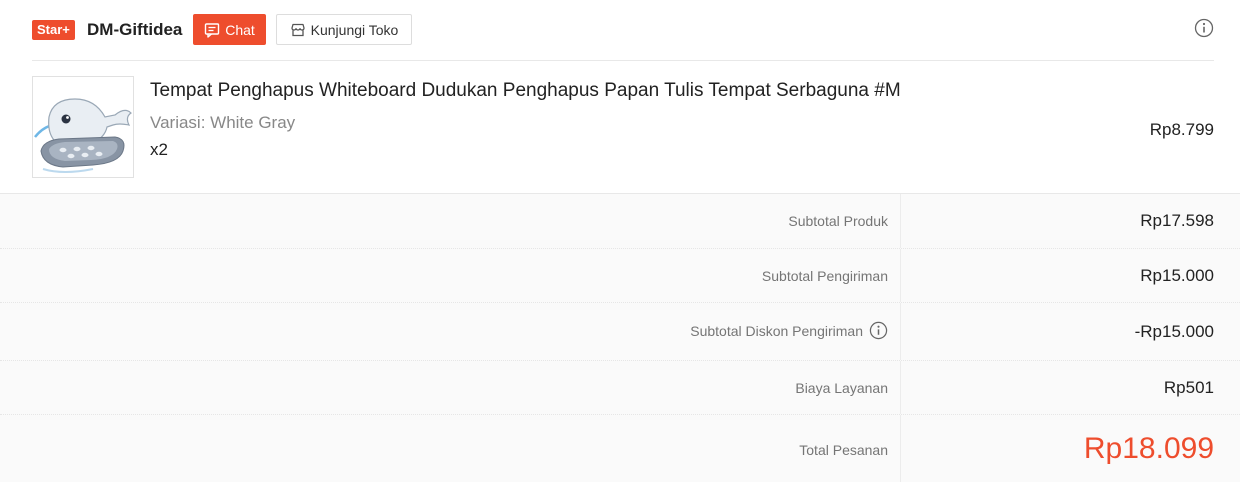 Image resolution: width=1240 pixels, height=482 pixels. I want to click on chat-button: Chat, so click(229, 29).